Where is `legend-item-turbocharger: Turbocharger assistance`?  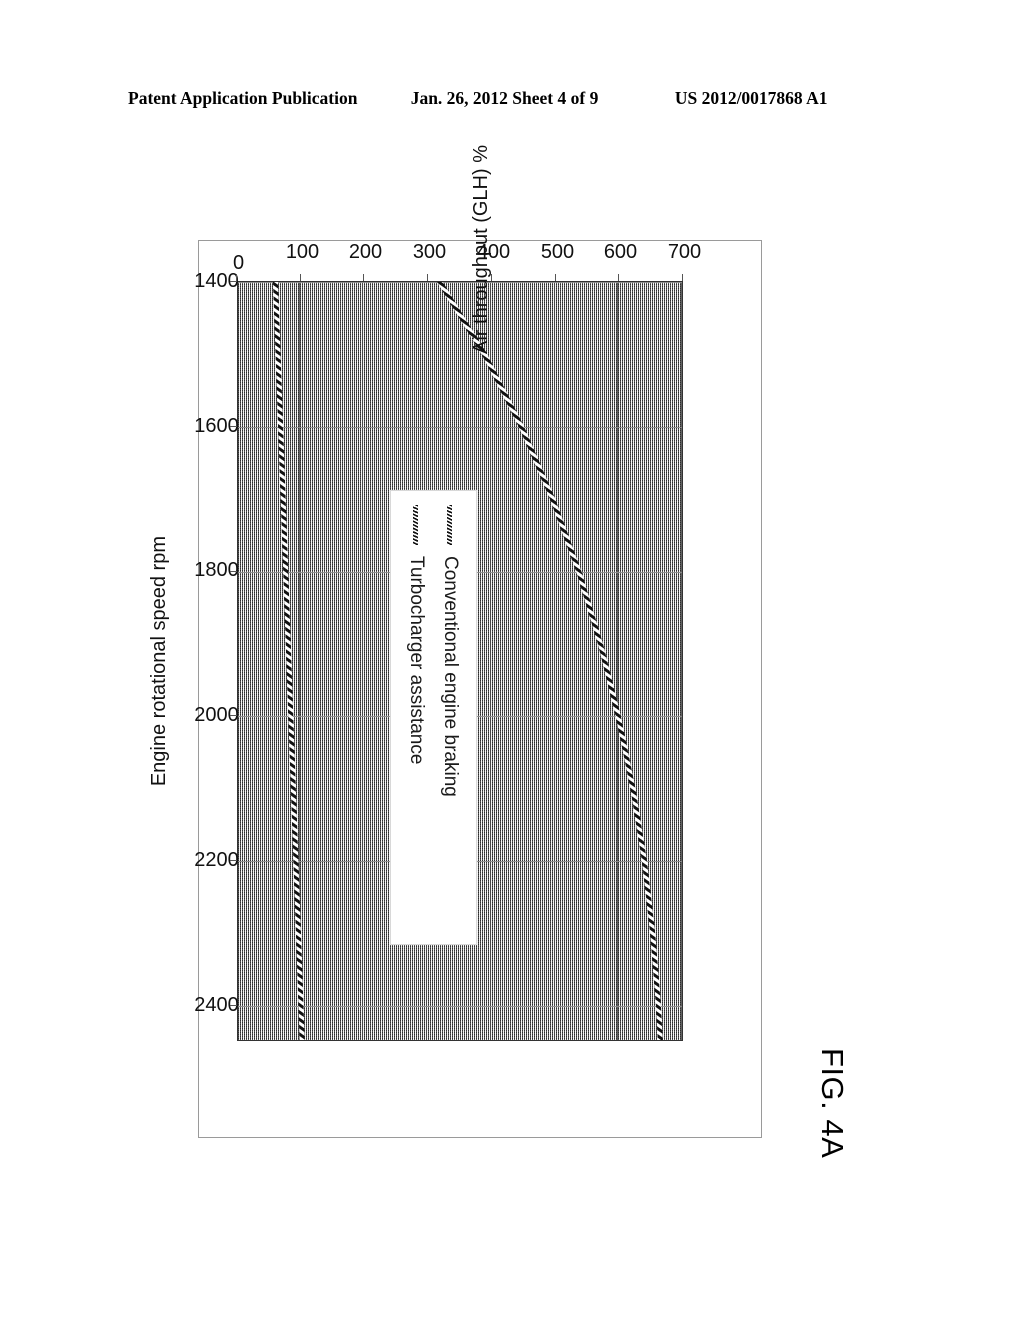 legend-item-turbocharger: Turbocharger assistance is located at coordinates (416, 724).